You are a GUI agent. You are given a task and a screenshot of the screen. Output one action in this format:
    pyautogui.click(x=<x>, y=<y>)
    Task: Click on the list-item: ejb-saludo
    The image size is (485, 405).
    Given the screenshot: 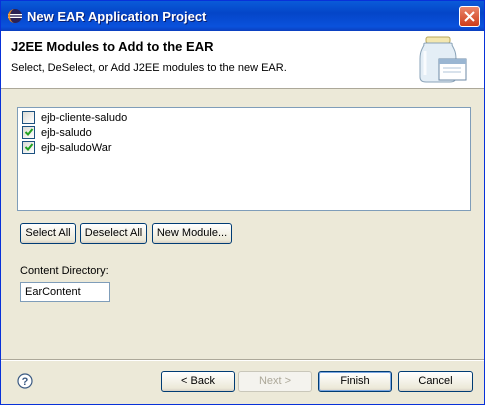 What is the action you would take?
    pyautogui.click(x=57, y=132)
    